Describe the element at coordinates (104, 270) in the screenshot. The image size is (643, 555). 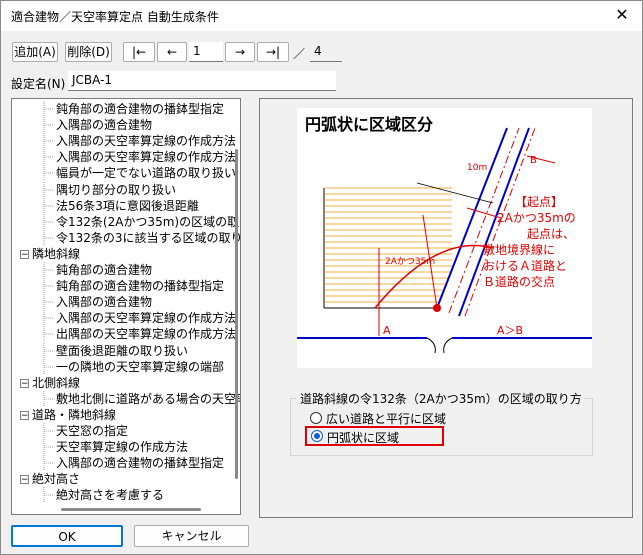
I see `tree-leaf: 鈍角部の適合建物` at that location.